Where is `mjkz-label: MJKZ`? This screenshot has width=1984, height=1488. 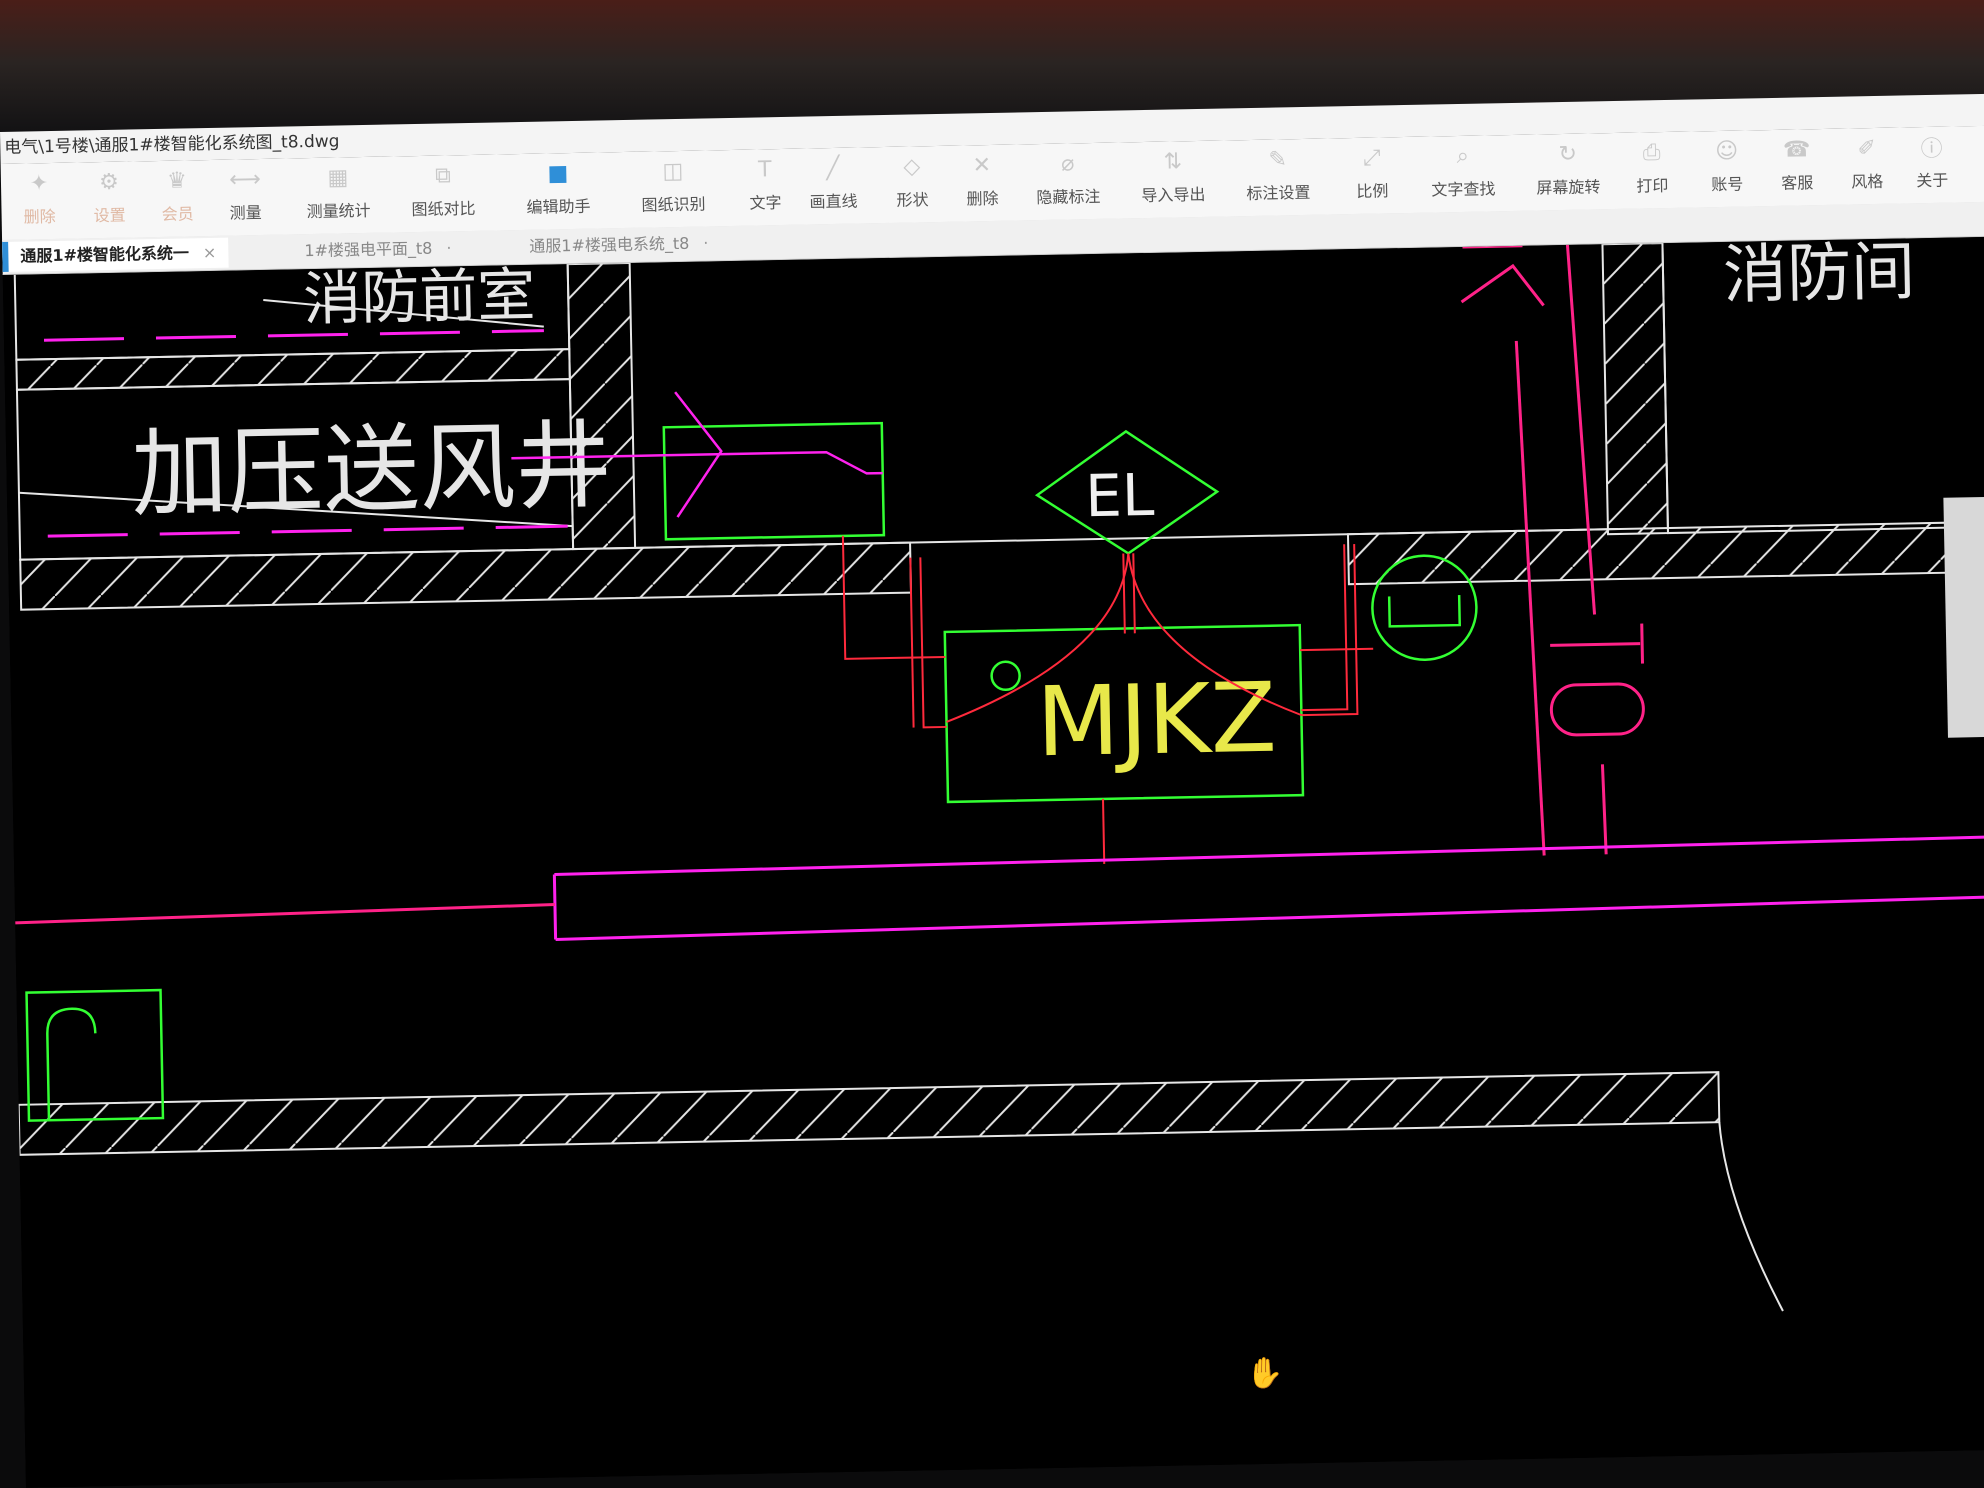
mjkz-label: MJKZ is located at coordinates (1156, 720).